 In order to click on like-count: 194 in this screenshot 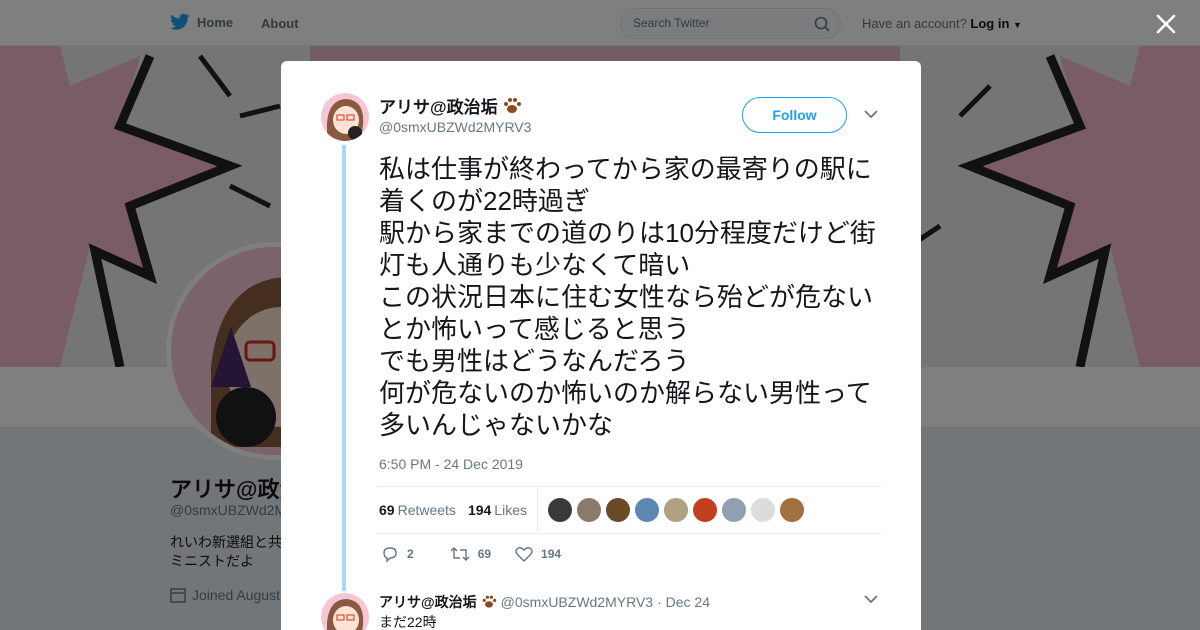, I will do `click(551, 554)`.